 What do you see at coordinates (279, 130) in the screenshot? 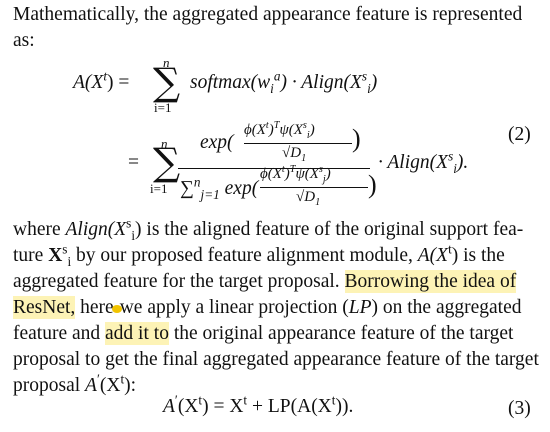
I see `eq2-num-inner-top: ϕ(Xt)Tψ(Xsi)` at bounding box center [279, 130].